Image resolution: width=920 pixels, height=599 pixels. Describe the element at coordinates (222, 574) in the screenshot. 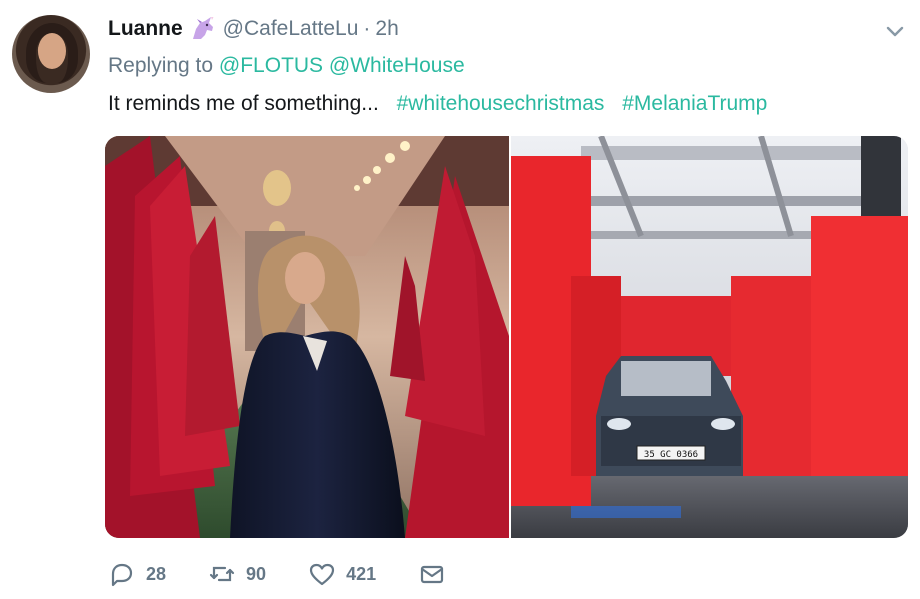

I see `retweet-icon` at that location.